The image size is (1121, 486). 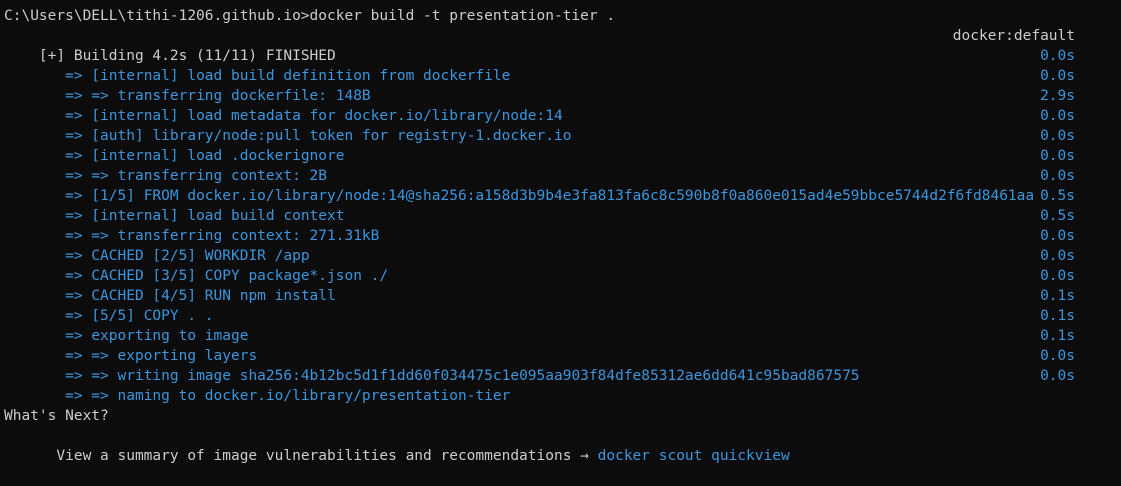 What do you see at coordinates (562, 345) in the screenshot?
I see `build-step-row: => => exporting layers 0.1s` at bounding box center [562, 345].